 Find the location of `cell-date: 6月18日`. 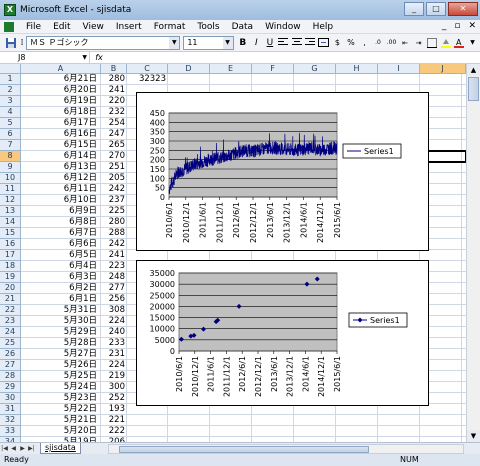

cell-date: 6月18日 is located at coordinates (59, 112).